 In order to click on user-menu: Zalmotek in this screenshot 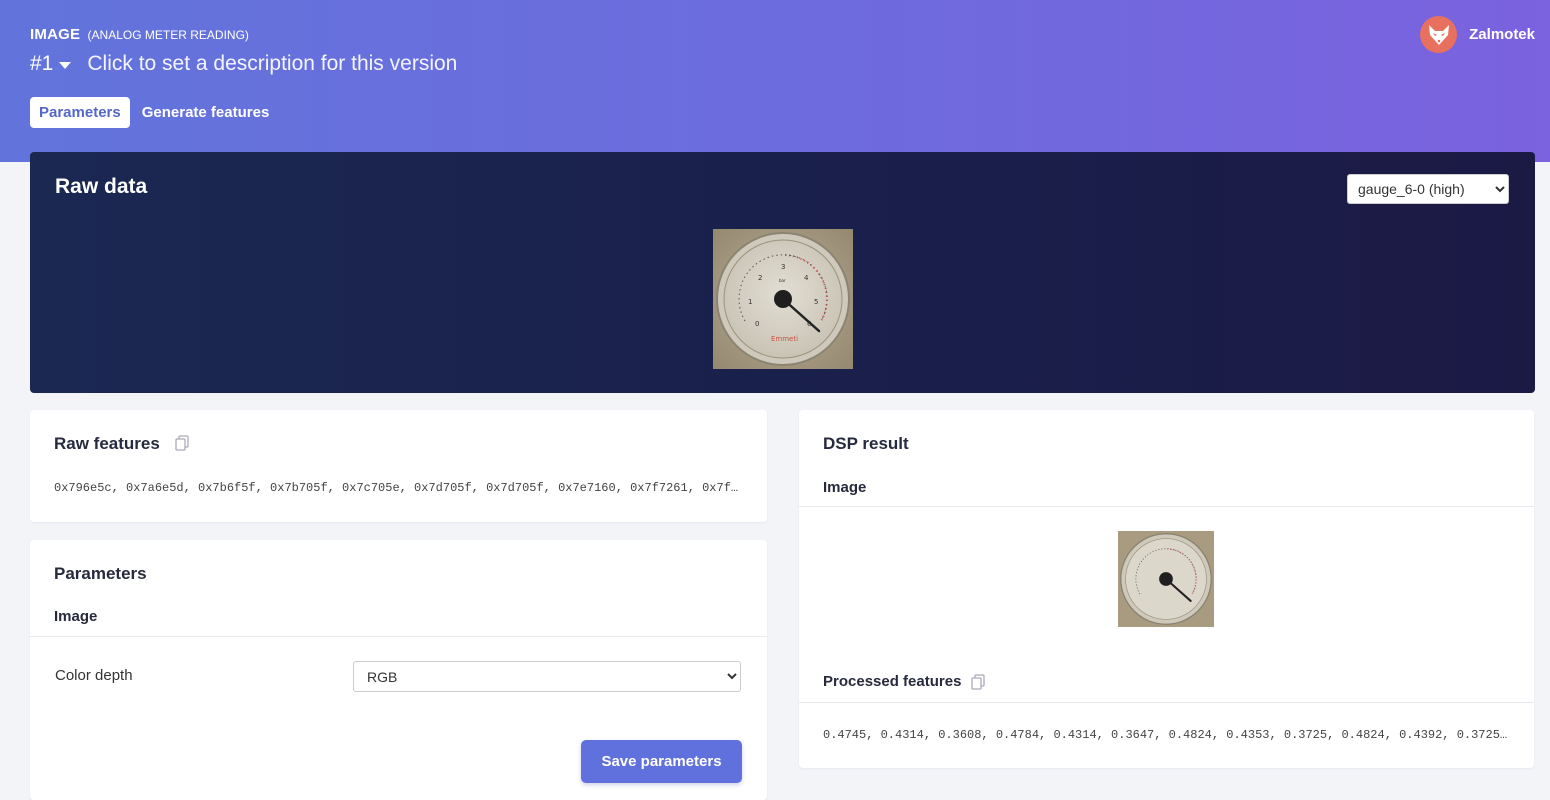, I will do `click(1477, 34)`.